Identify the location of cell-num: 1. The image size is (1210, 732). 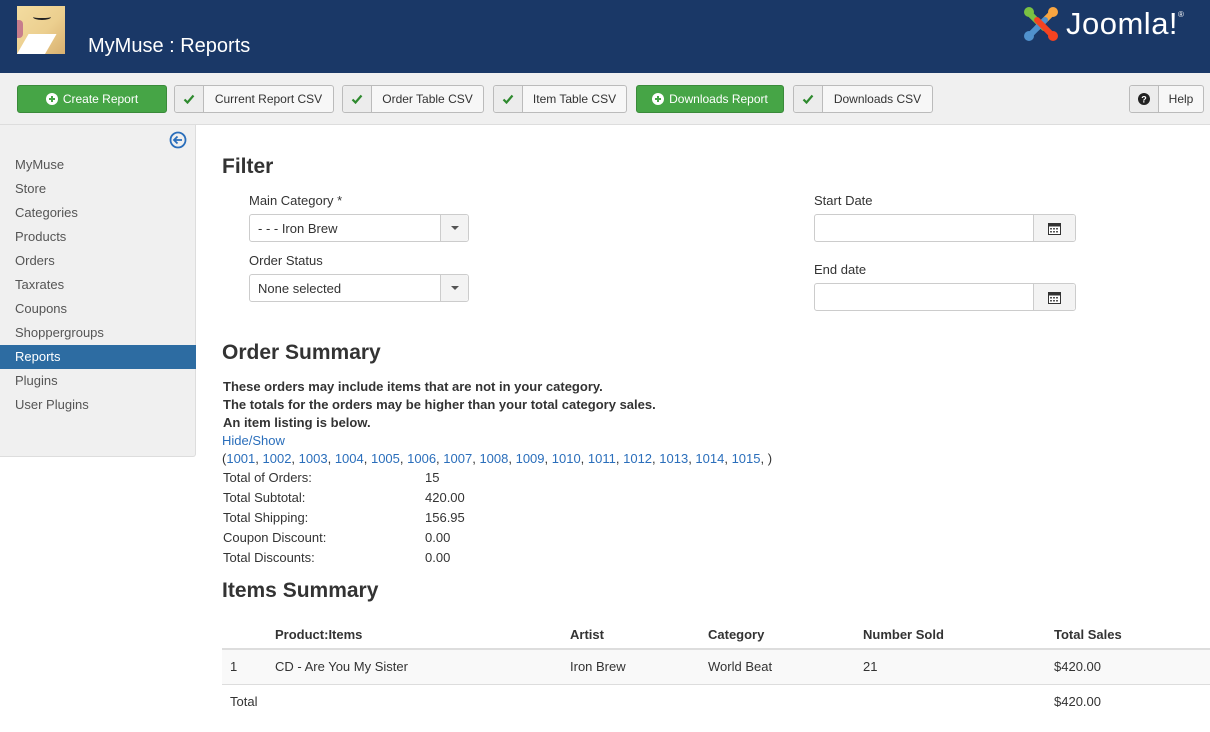
(234, 667).